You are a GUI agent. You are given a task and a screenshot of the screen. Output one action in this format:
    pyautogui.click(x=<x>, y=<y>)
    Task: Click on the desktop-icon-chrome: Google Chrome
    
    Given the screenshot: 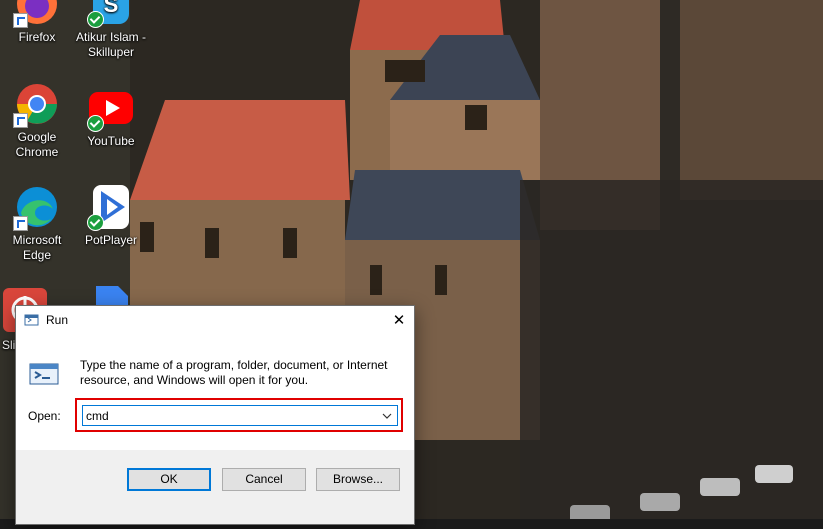 What is the action you would take?
    pyautogui.click(x=37, y=120)
    